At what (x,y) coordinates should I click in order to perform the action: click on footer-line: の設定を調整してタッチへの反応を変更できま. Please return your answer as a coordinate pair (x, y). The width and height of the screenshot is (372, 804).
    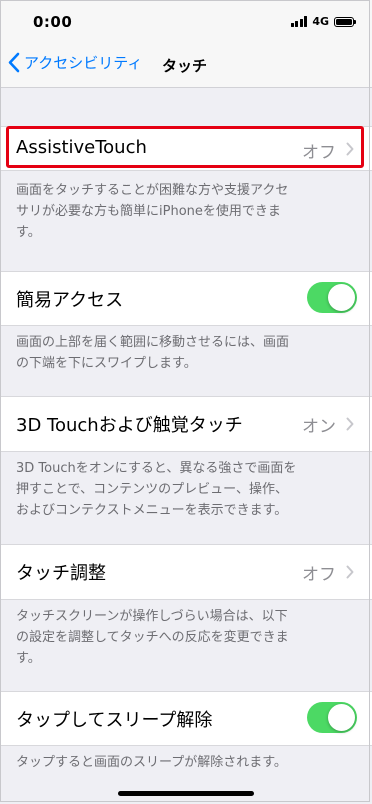
    Looking at the image, I should click on (152, 637).